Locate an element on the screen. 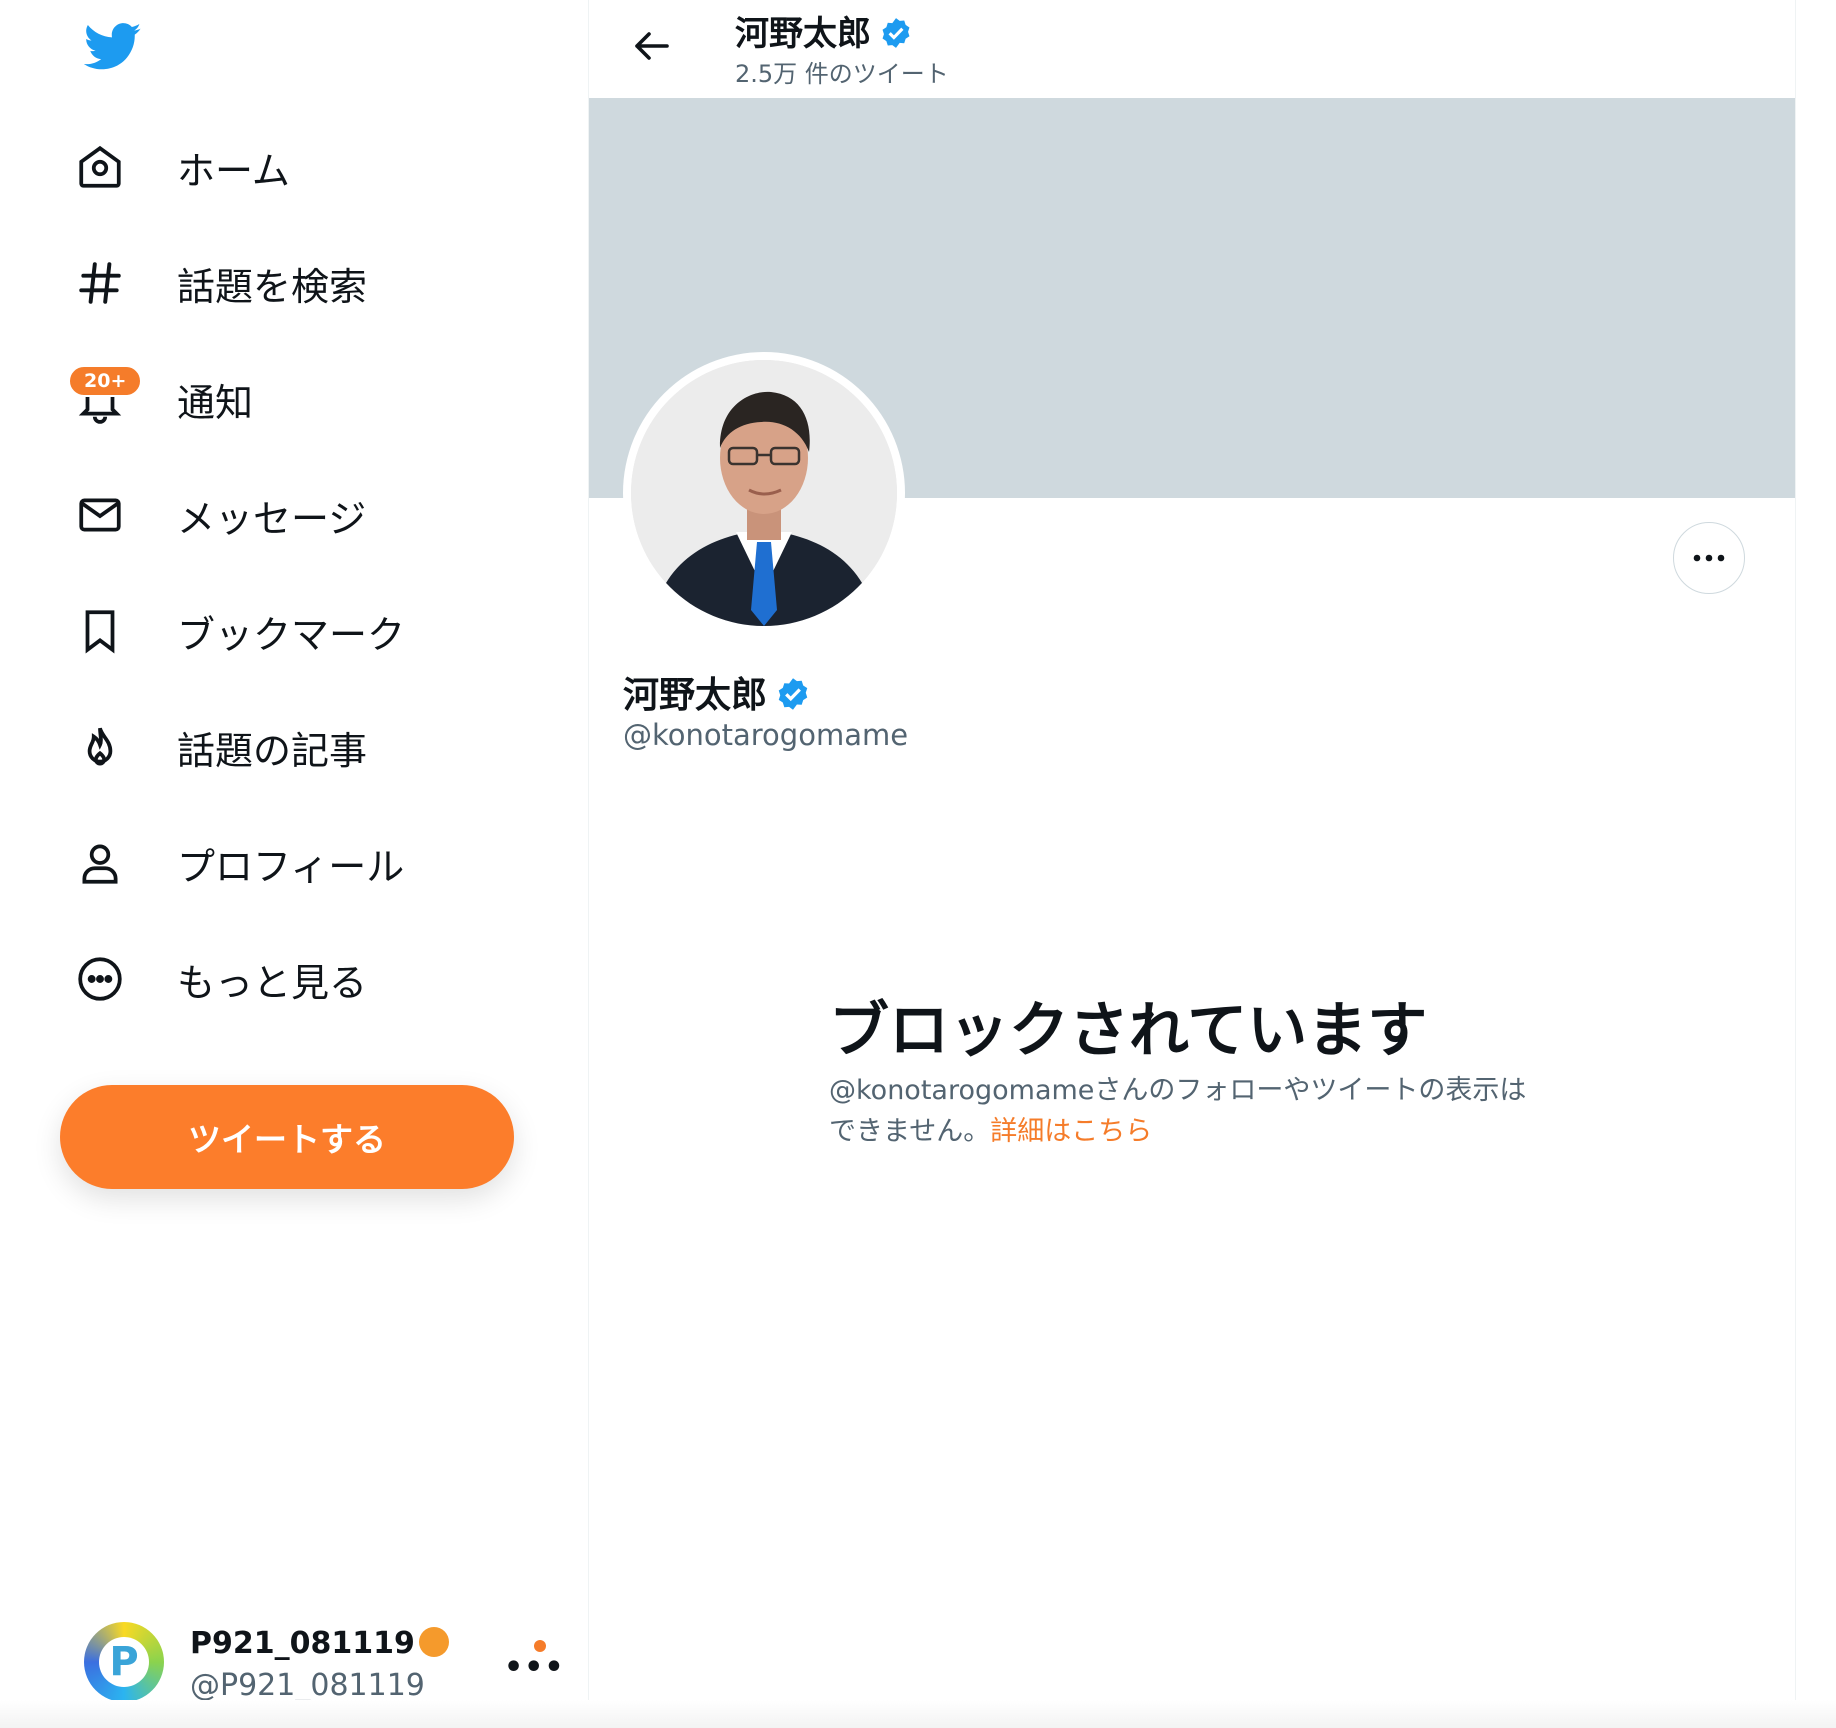 Image resolution: width=1836 pixels, height=1728 pixels. sidebar-item-topics: 話題の記事 is located at coordinates (305, 747).